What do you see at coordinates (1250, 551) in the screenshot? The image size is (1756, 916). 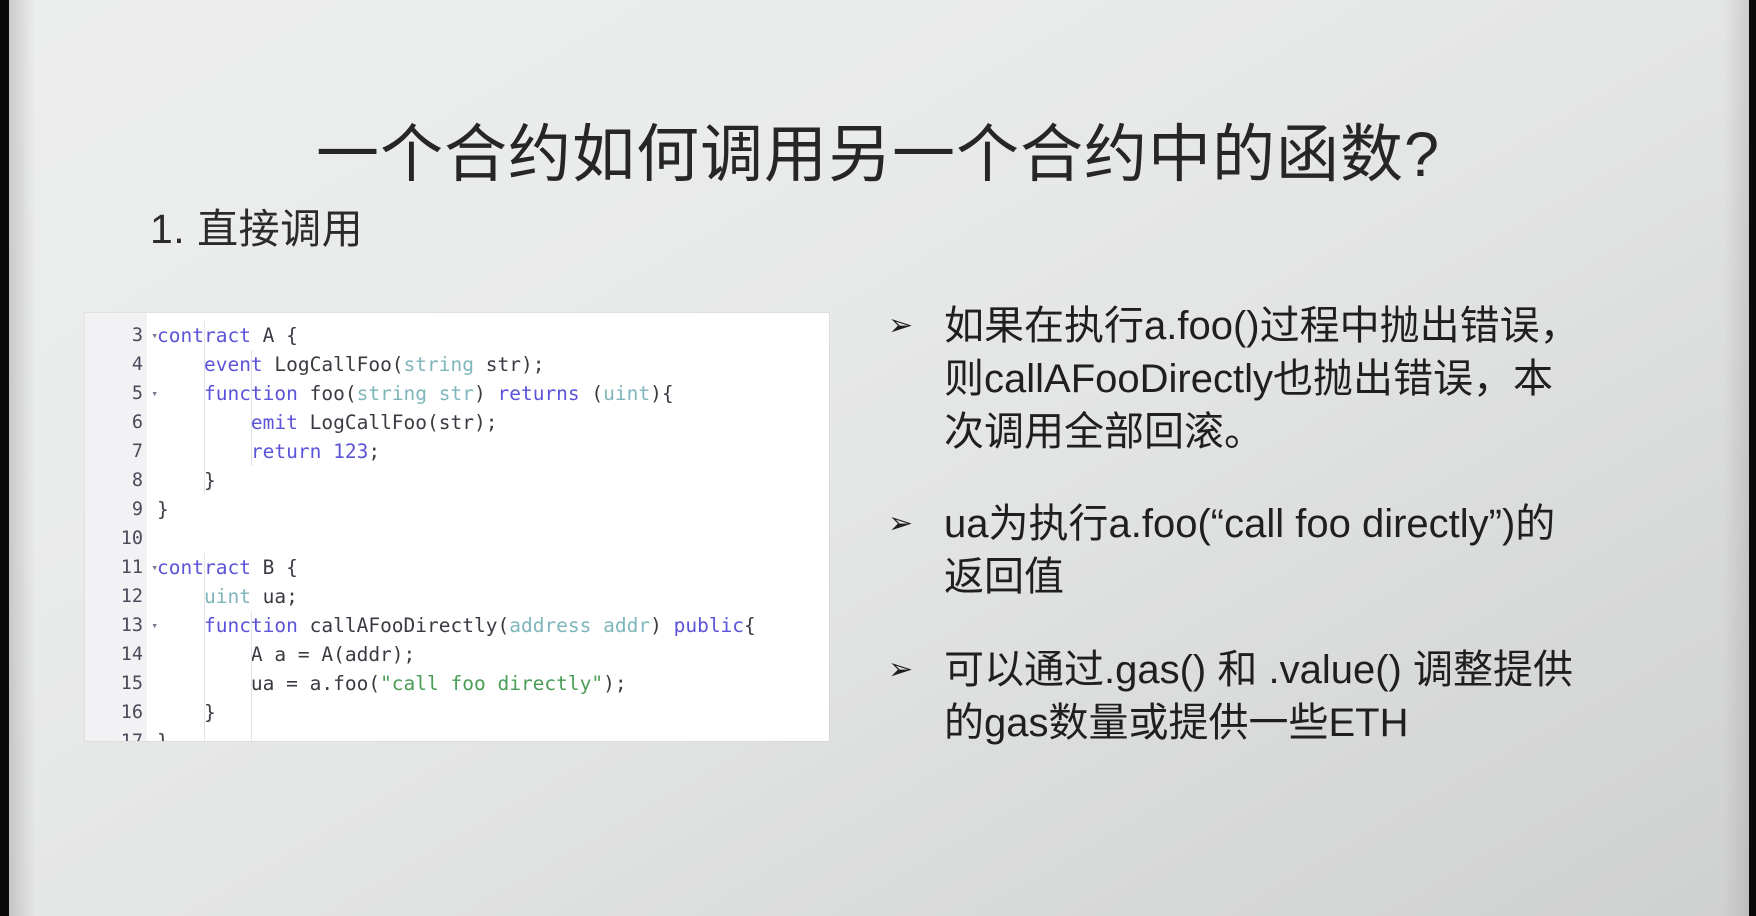 I see `bullet-text: ua为执行a.foo(“call foo directly”)的返回值` at bounding box center [1250, 551].